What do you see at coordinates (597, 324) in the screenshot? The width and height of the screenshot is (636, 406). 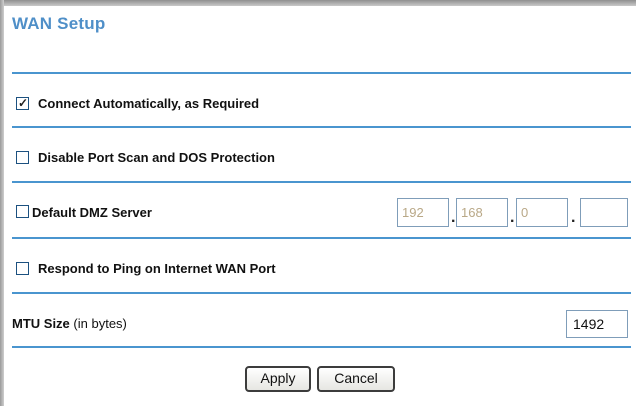 I see `mtu-size-input: 1492` at bounding box center [597, 324].